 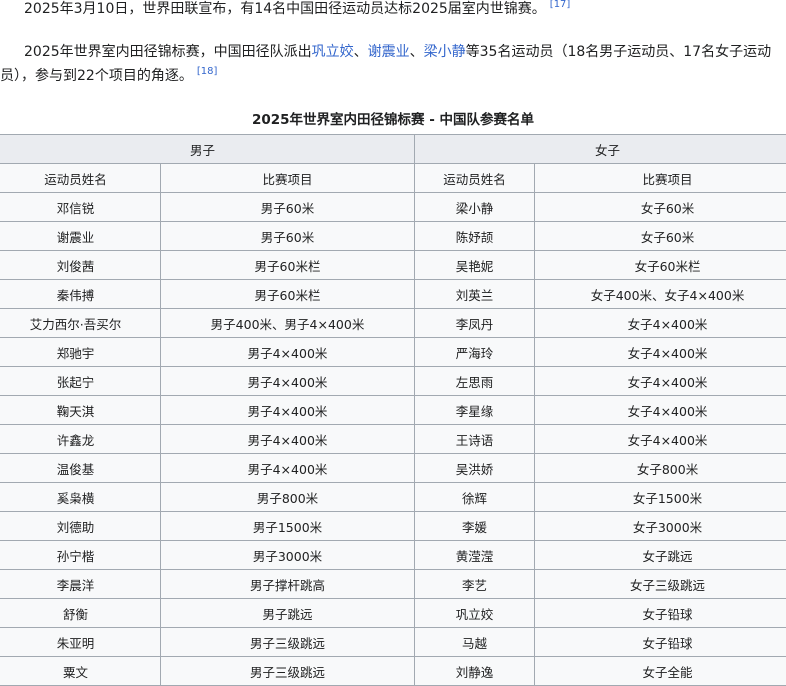 What do you see at coordinates (80, 178) in the screenshot?
I see `men-name-column-header: 运动员姓名` at bounding box center [80, 178].